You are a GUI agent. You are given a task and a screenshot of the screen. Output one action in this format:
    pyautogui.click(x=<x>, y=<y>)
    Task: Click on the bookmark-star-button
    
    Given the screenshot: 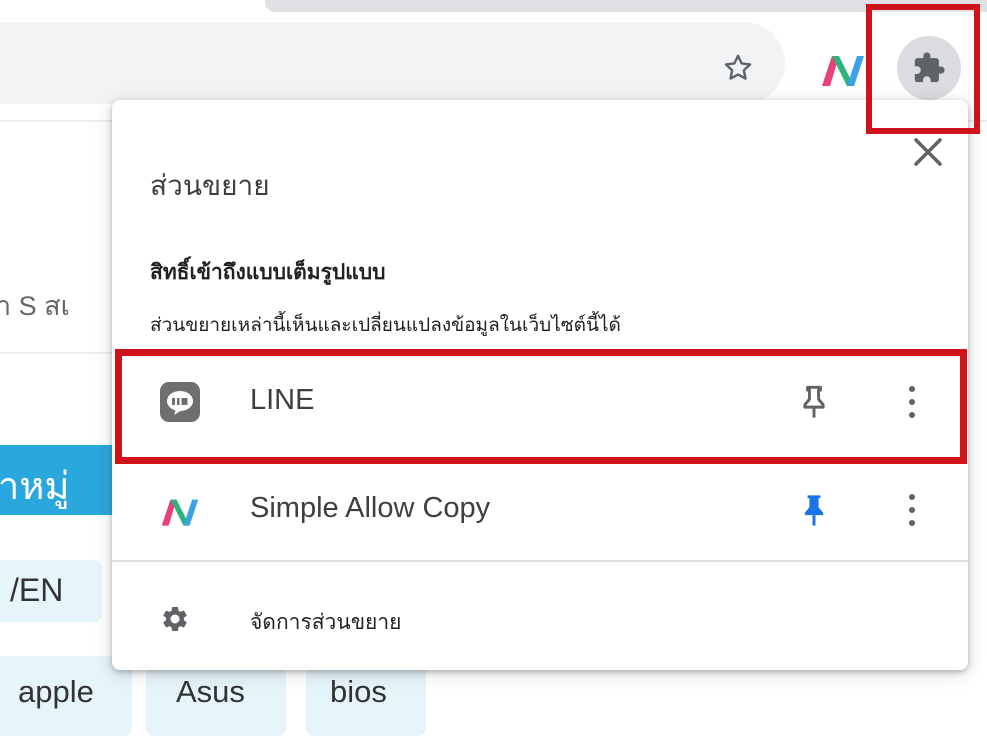 What is the action you would take?
    pyautogui.click(x=738, y=68)
    